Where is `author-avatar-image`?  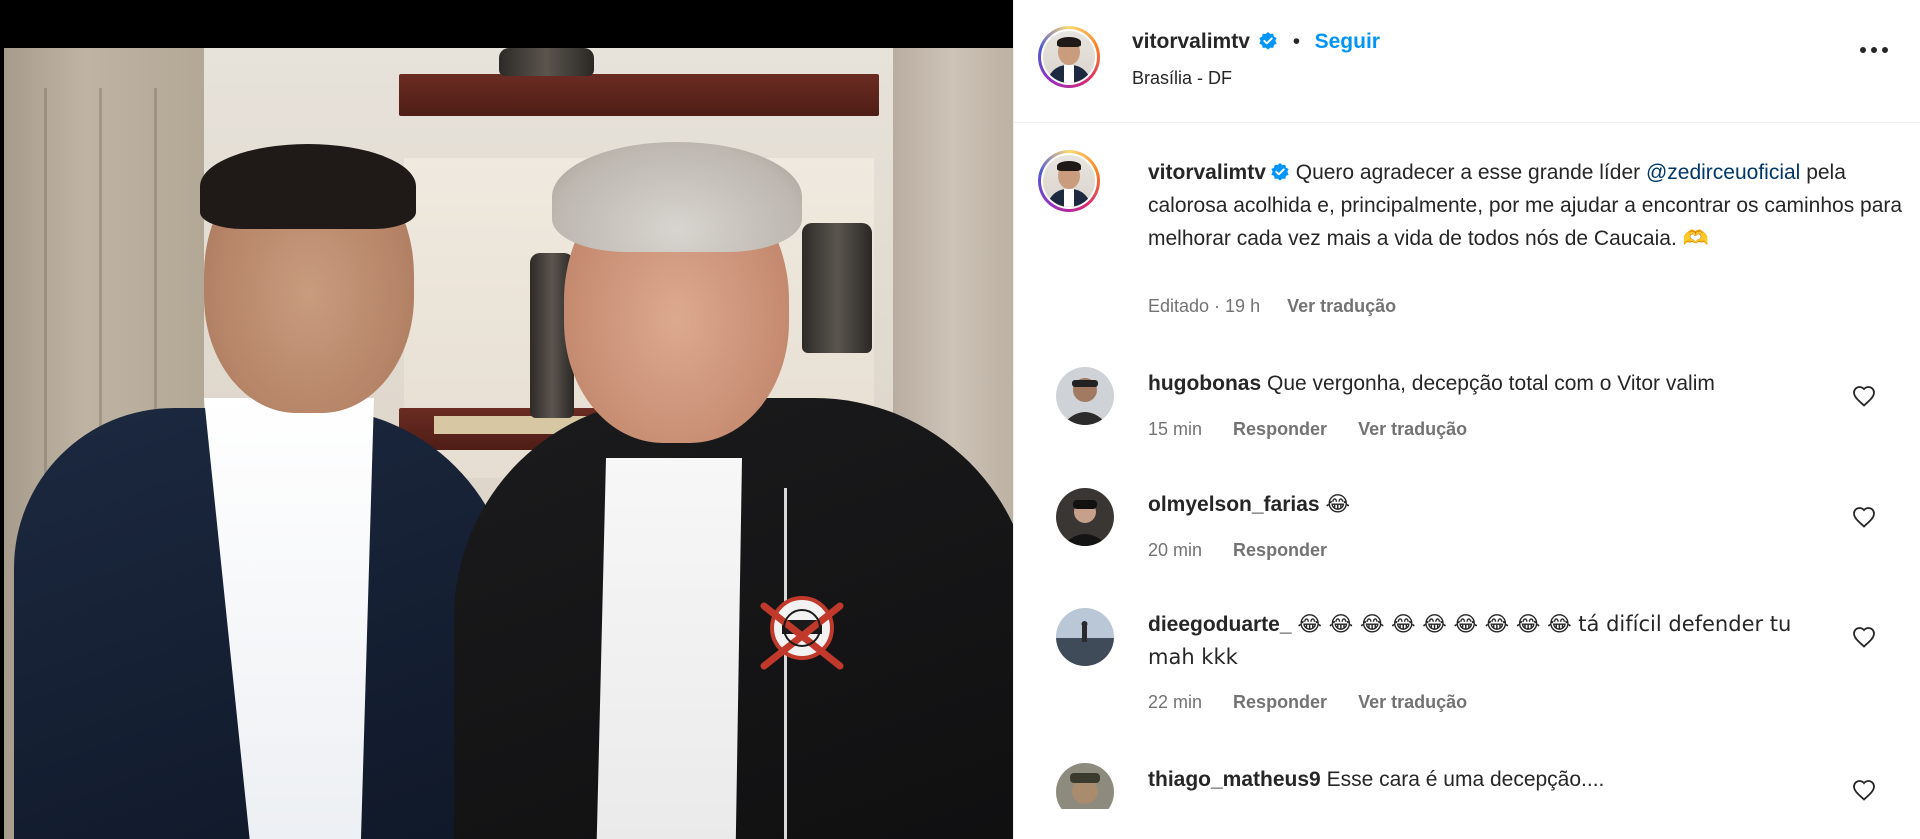 author-avatar-image is located at coordinates (1069, 57).